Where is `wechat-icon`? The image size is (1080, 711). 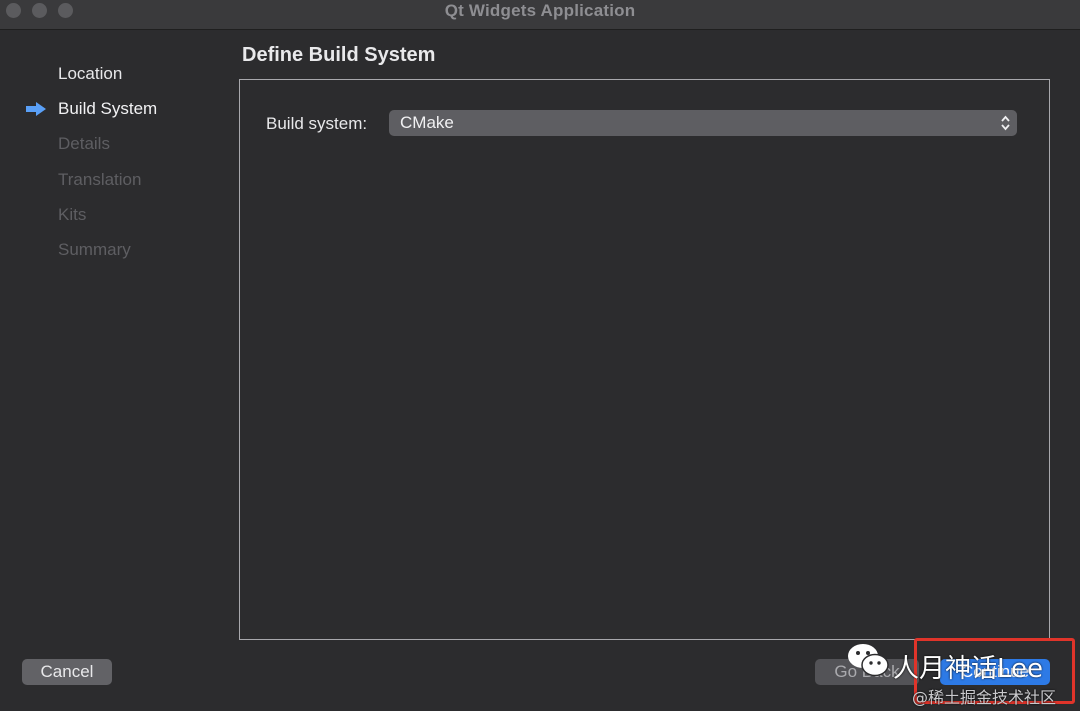
wechat-icon is located at coordinates (868, 660).